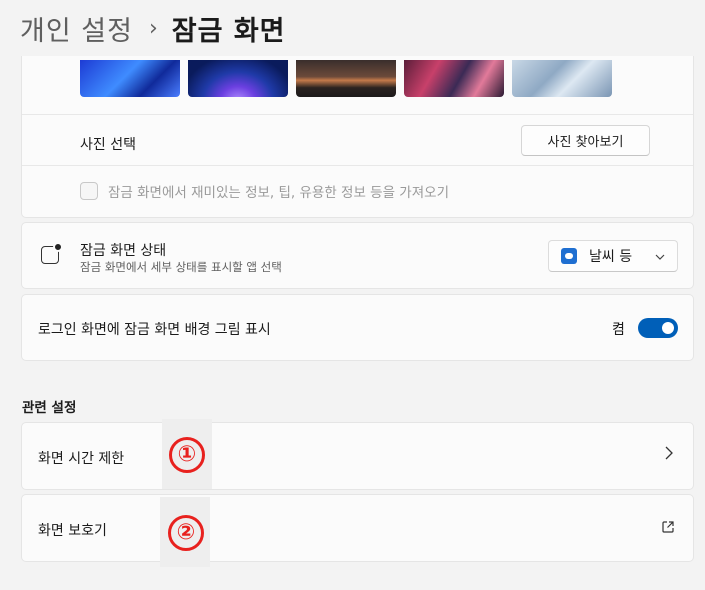  What do you see at coordinates (81, 459) in the screenshot?
I see `screen-timeout-label: 화면 시간 제한` at bounding box center [81, 459].